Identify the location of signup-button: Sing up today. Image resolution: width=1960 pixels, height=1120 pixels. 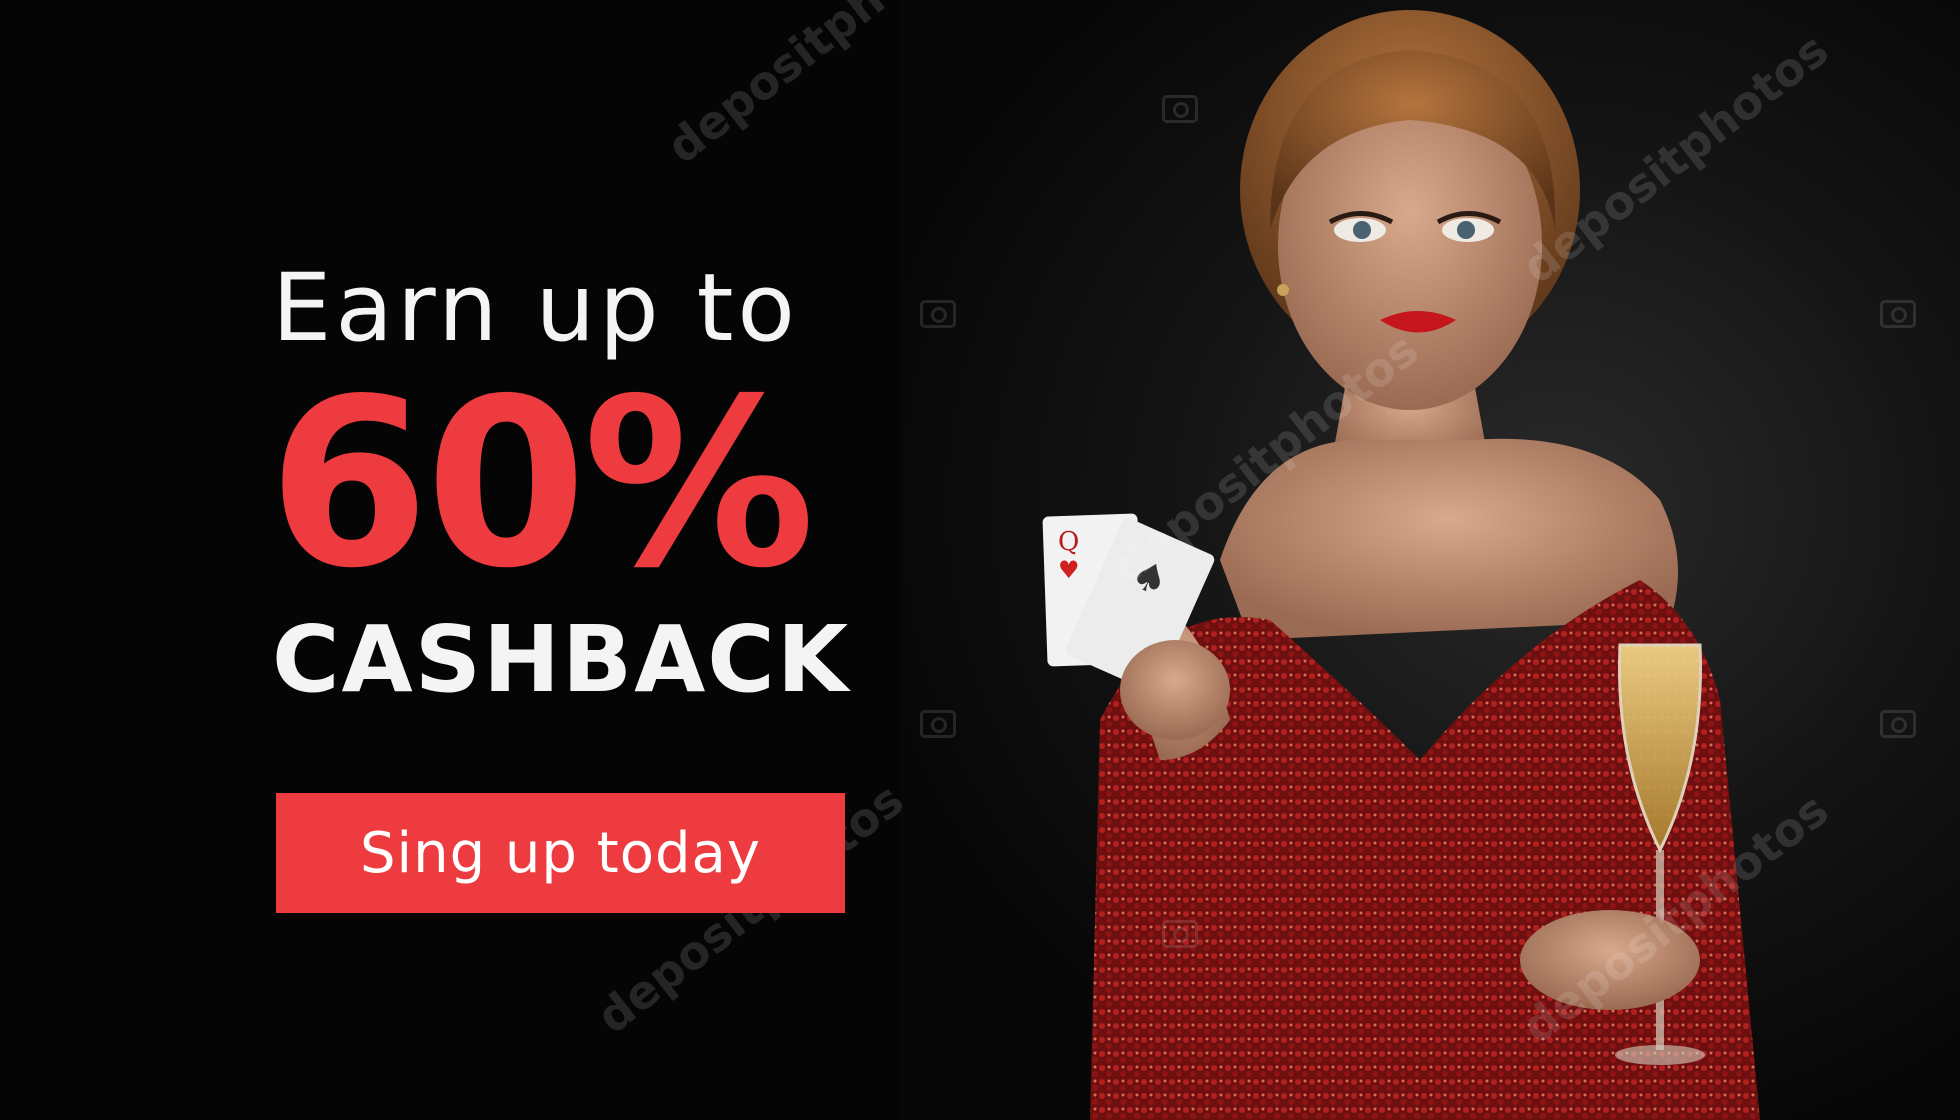
(560, 853).